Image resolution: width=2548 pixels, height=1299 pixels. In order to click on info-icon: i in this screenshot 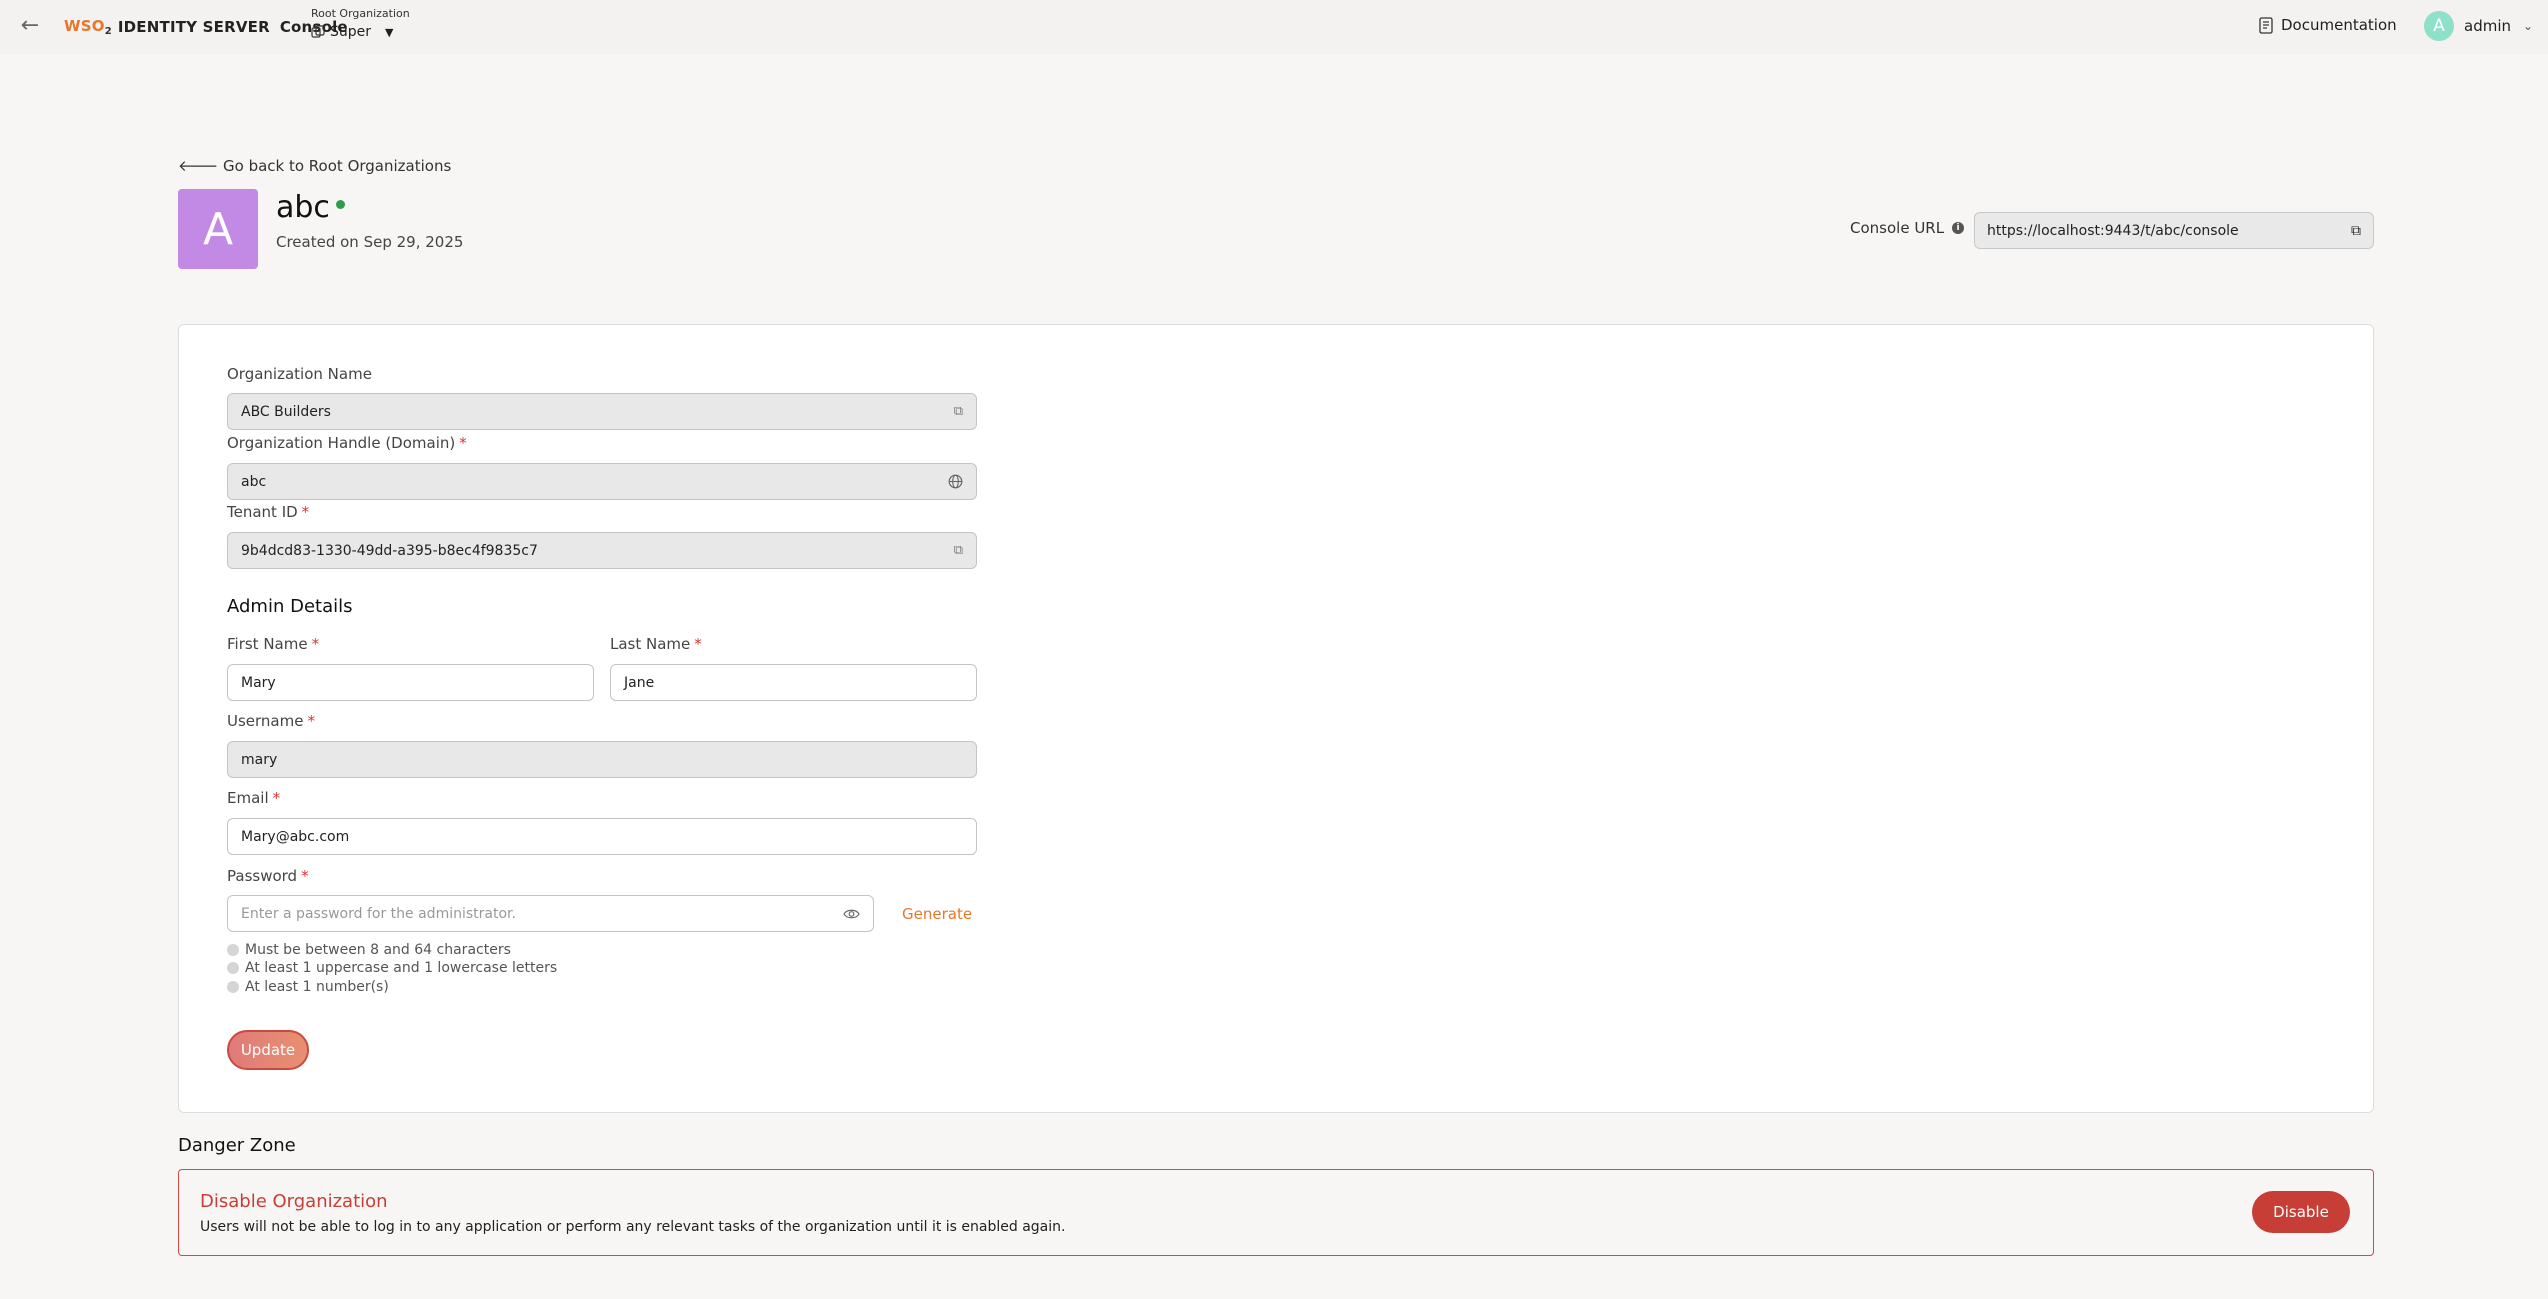, I will do `click(1958, 228)`.